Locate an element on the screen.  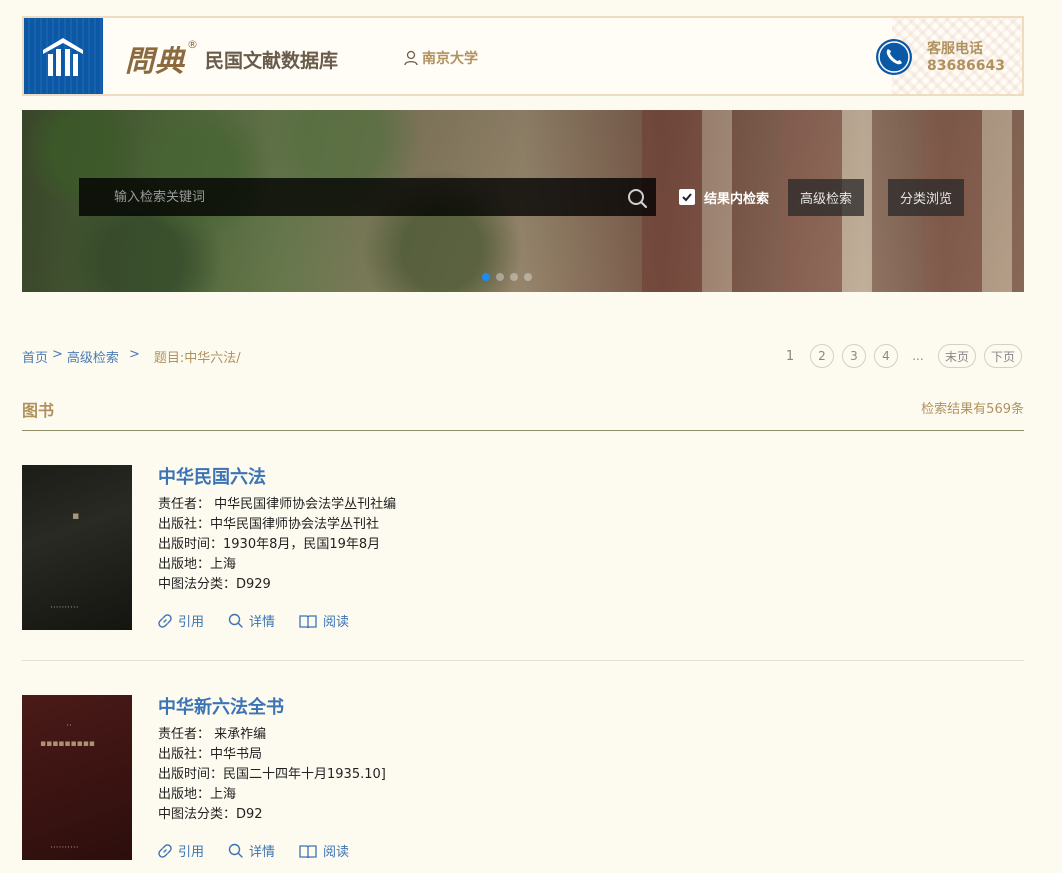
book-title: 中华新六法全书 is located at coordinates (221, 706).